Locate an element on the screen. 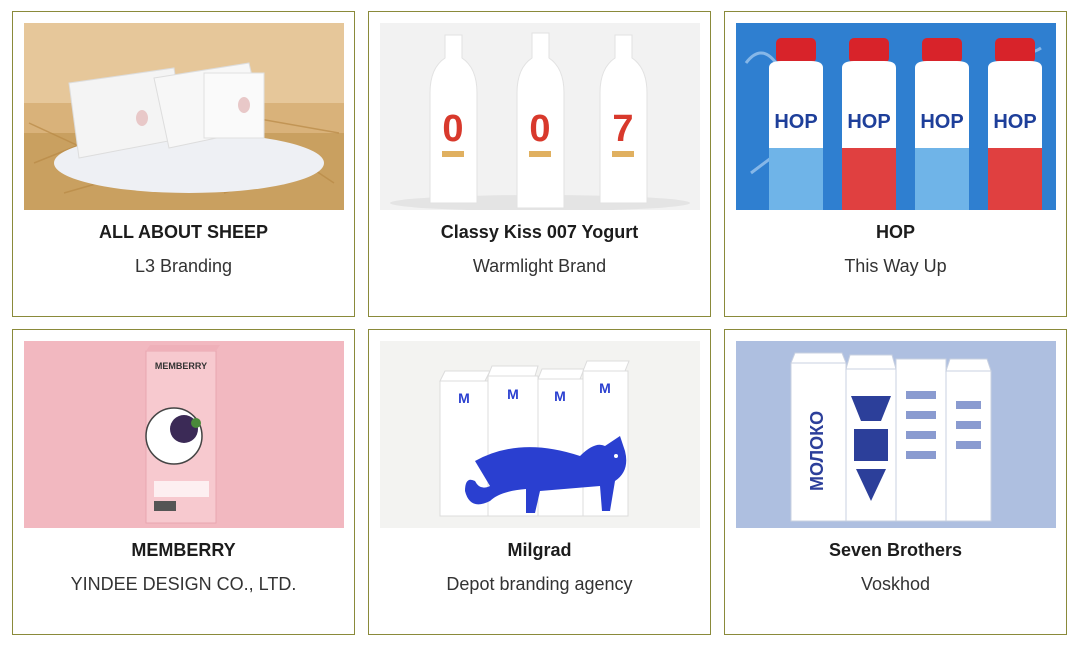 The height and width of the screenshot is (647, 1080). milgrad-cartons-image: M M M M is located at coordinates (540, 434).